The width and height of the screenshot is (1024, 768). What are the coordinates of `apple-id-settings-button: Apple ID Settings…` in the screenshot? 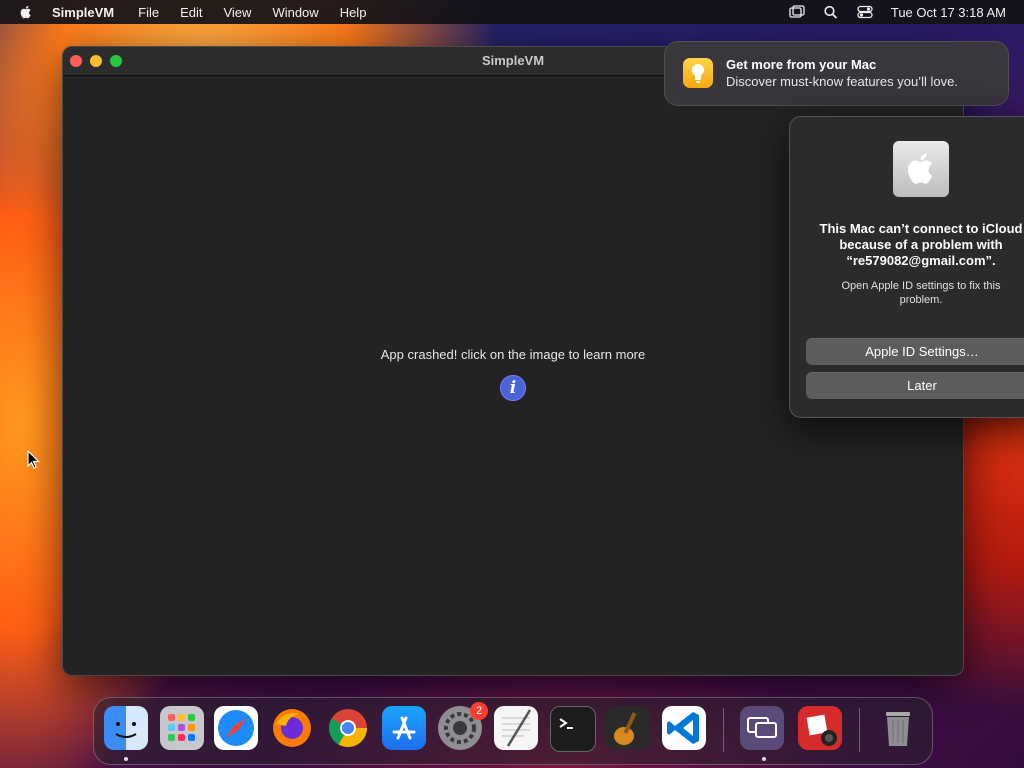 It's located at (915, 351).